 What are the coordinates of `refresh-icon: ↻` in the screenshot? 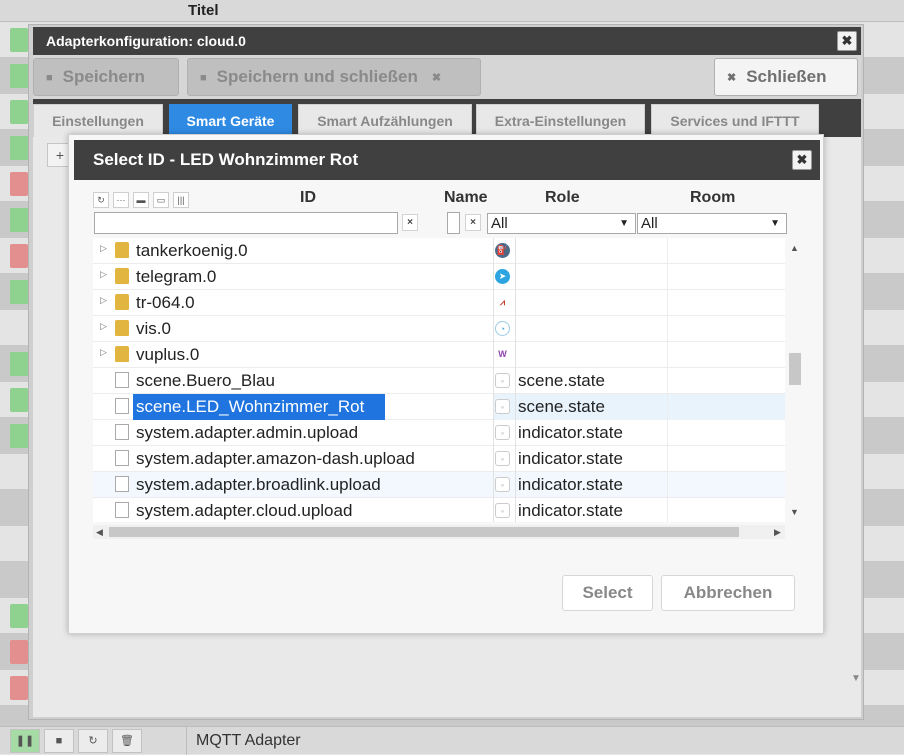 It's located at (101, 200).